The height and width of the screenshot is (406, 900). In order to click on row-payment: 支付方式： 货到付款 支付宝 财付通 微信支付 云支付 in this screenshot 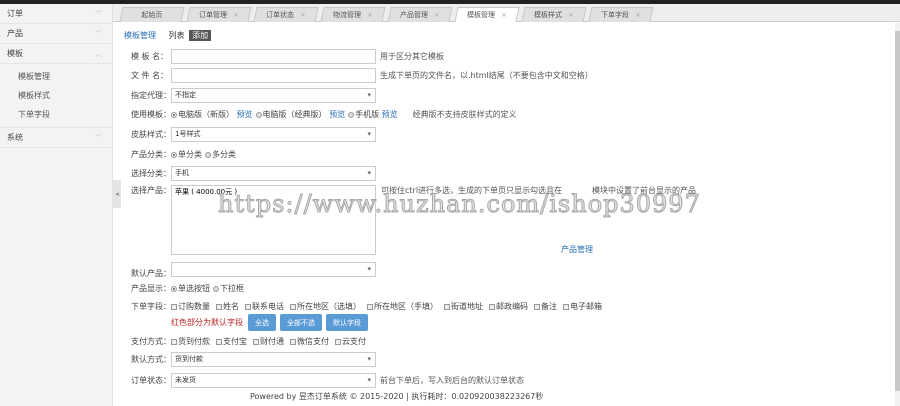, I will do `click(251, 341)`.